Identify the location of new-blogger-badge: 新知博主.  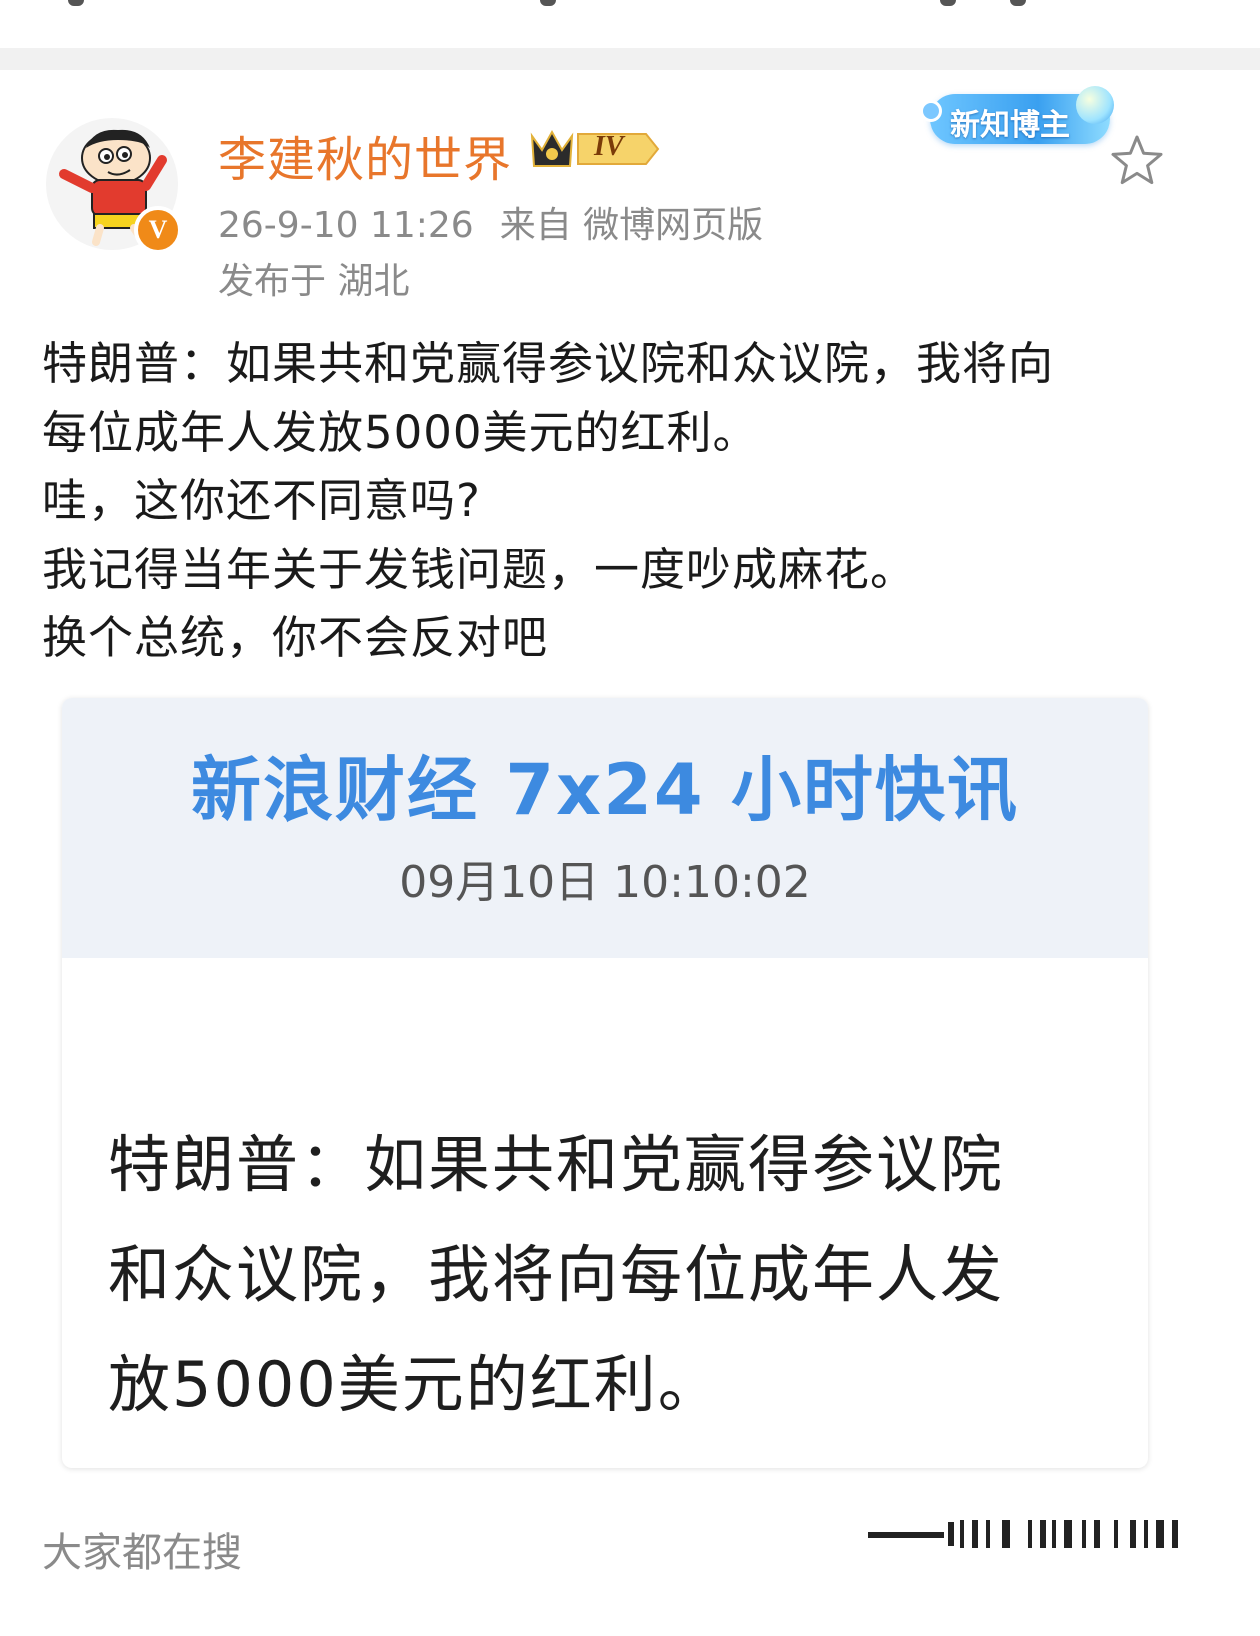
(1020, 117).